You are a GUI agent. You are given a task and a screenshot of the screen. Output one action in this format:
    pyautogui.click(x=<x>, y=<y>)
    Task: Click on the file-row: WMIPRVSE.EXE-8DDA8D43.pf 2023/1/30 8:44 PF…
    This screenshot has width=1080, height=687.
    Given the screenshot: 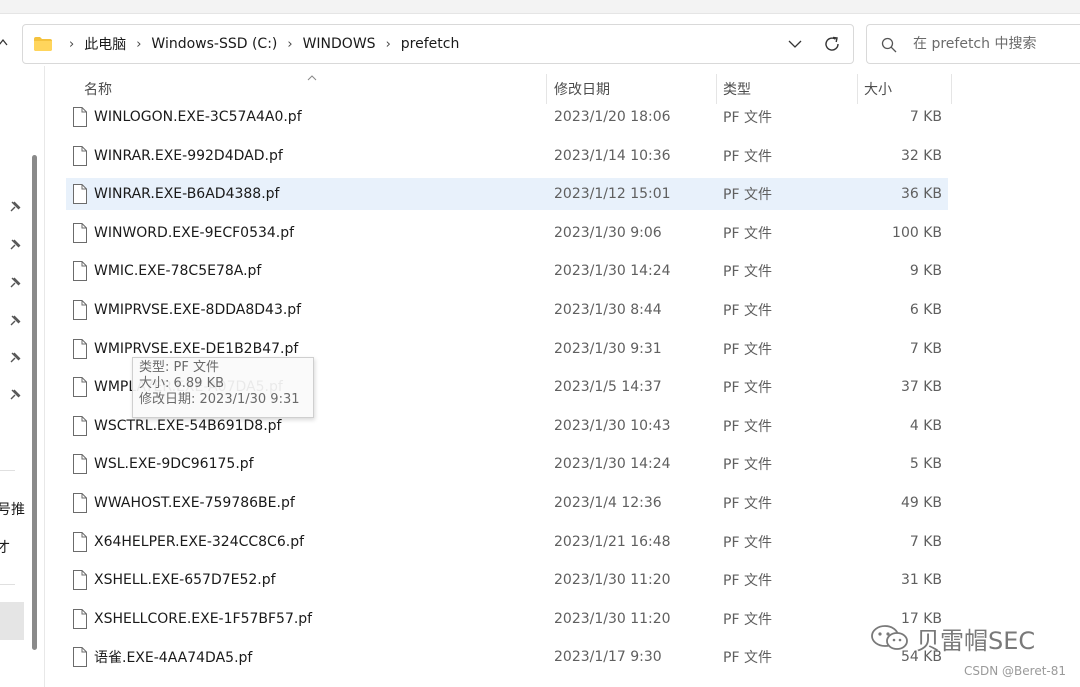 What is the action you would take?
    pyautogui.click(x=507, y=310)
    